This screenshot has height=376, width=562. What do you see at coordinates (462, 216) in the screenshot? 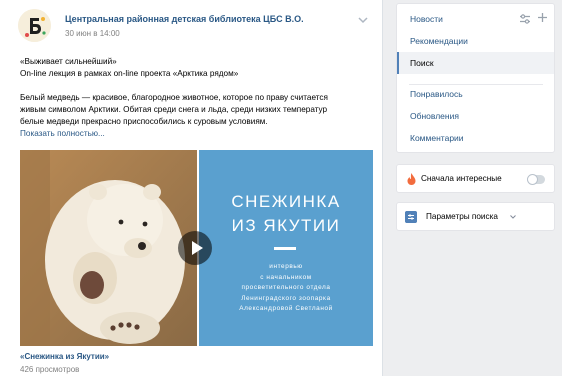
I see `search-params-label: Параметры поиска` at bounding box center [462, 216].